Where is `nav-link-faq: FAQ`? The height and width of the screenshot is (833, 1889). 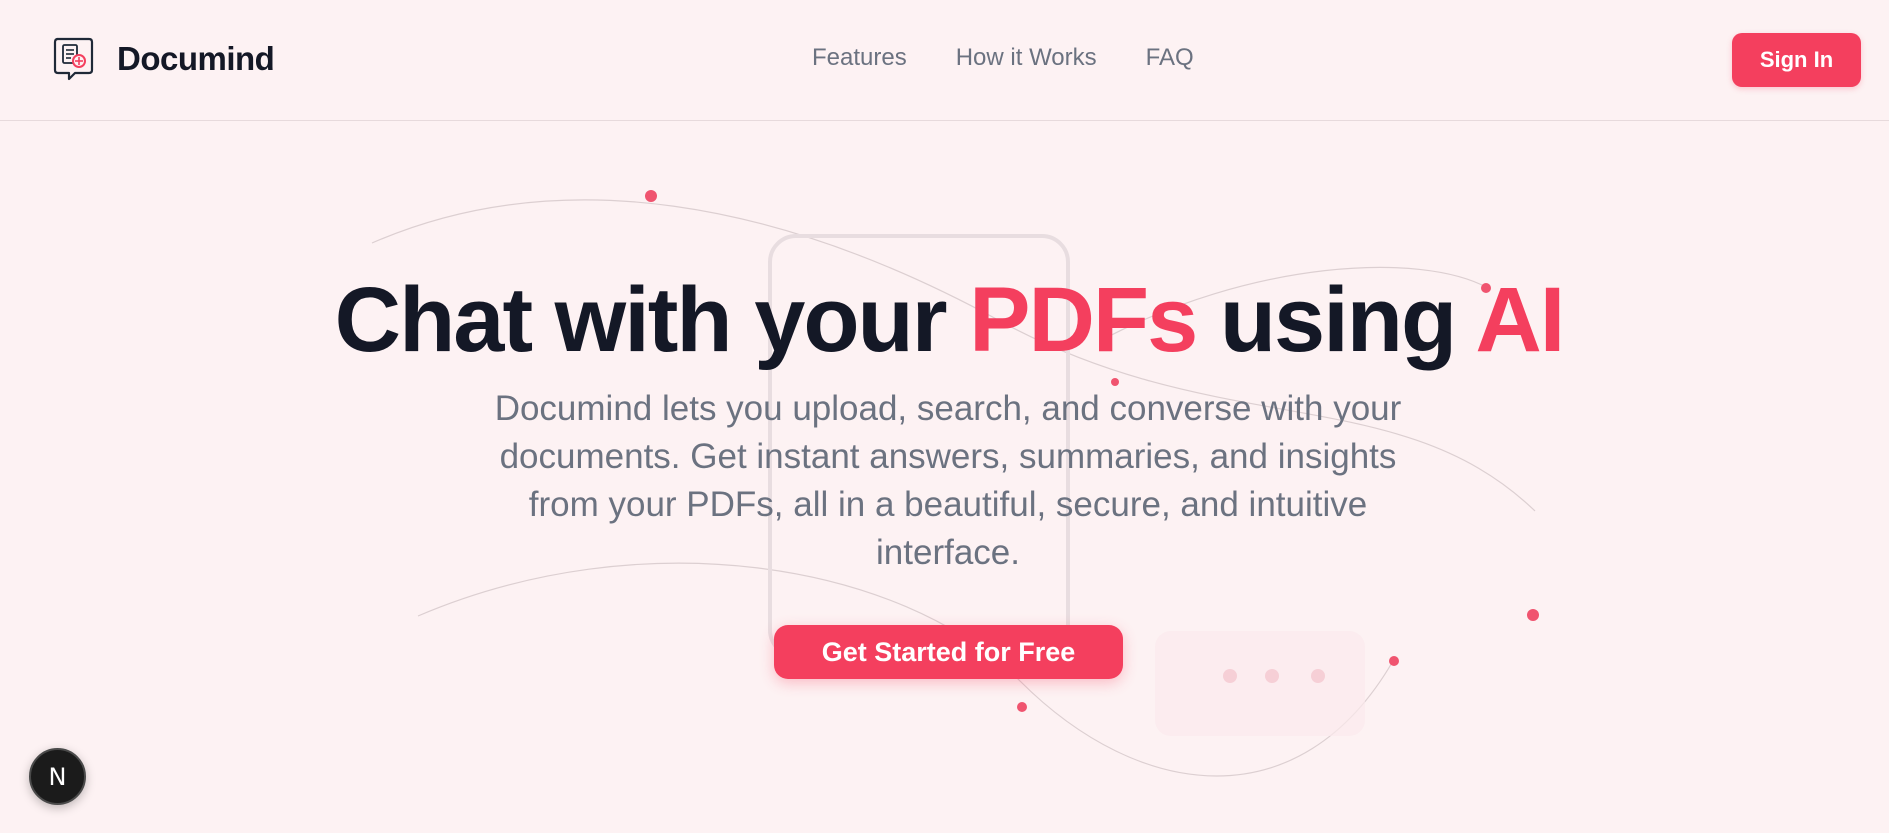
nav-link-faq: FAQ is located at coordinates (1170, 58).